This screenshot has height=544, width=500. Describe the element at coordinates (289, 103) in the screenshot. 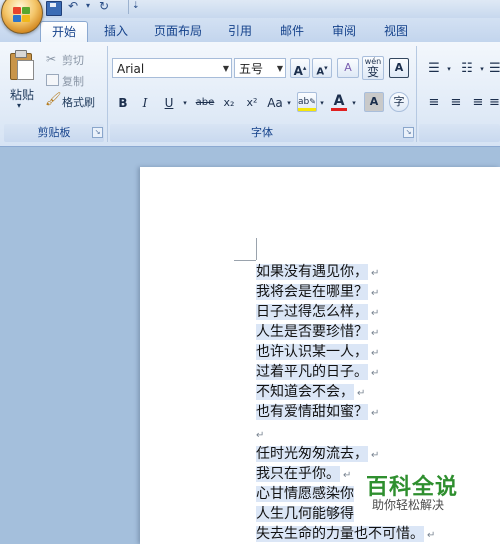

I see `change-case-dropdown-icon: ▾` at that location.